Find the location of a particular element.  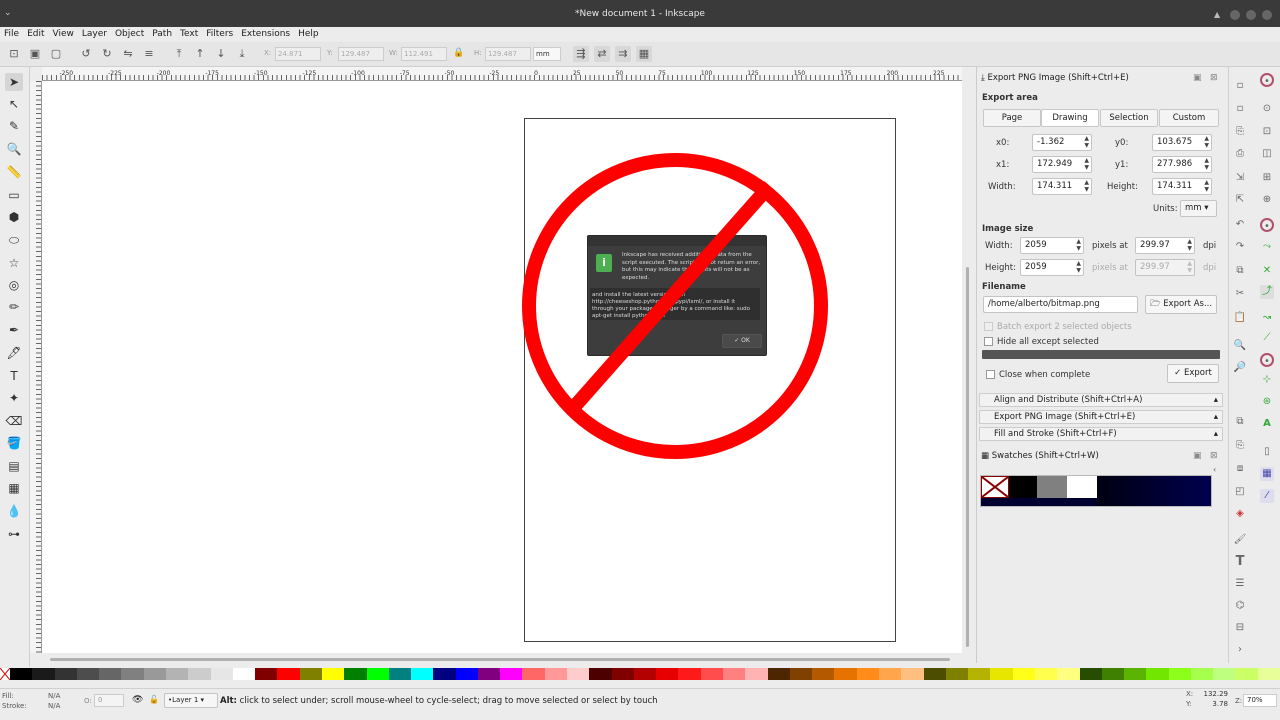

flip-vertical-icon: ≡ is located at coordinates (149, 54).